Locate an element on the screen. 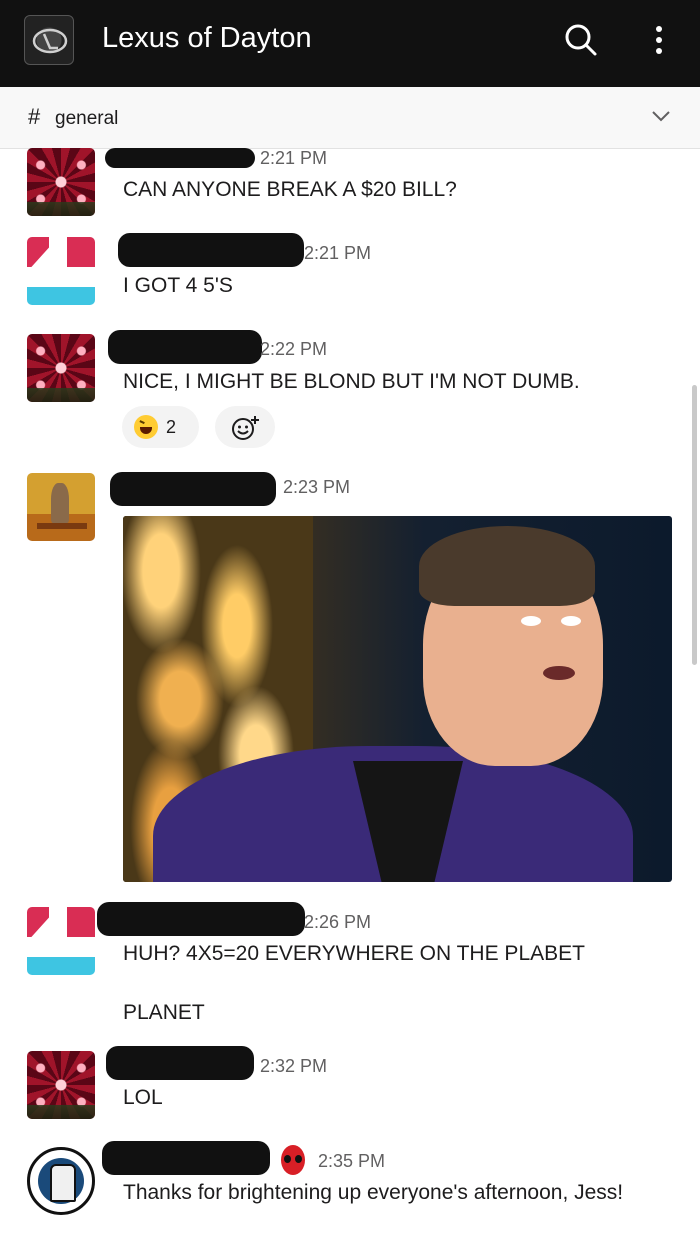  painting-avatar is located at coordinates (61, 507).